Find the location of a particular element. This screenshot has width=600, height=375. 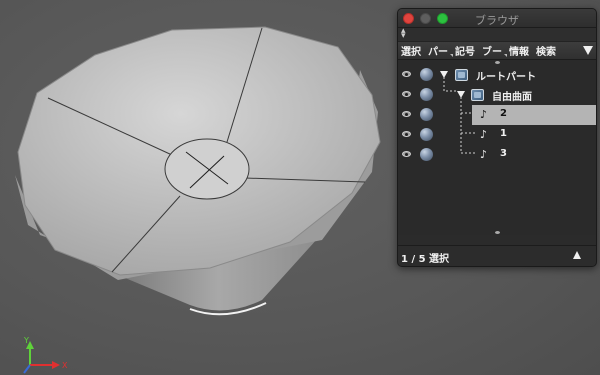

x-axis-label: X is located at coordinates (65, 365).